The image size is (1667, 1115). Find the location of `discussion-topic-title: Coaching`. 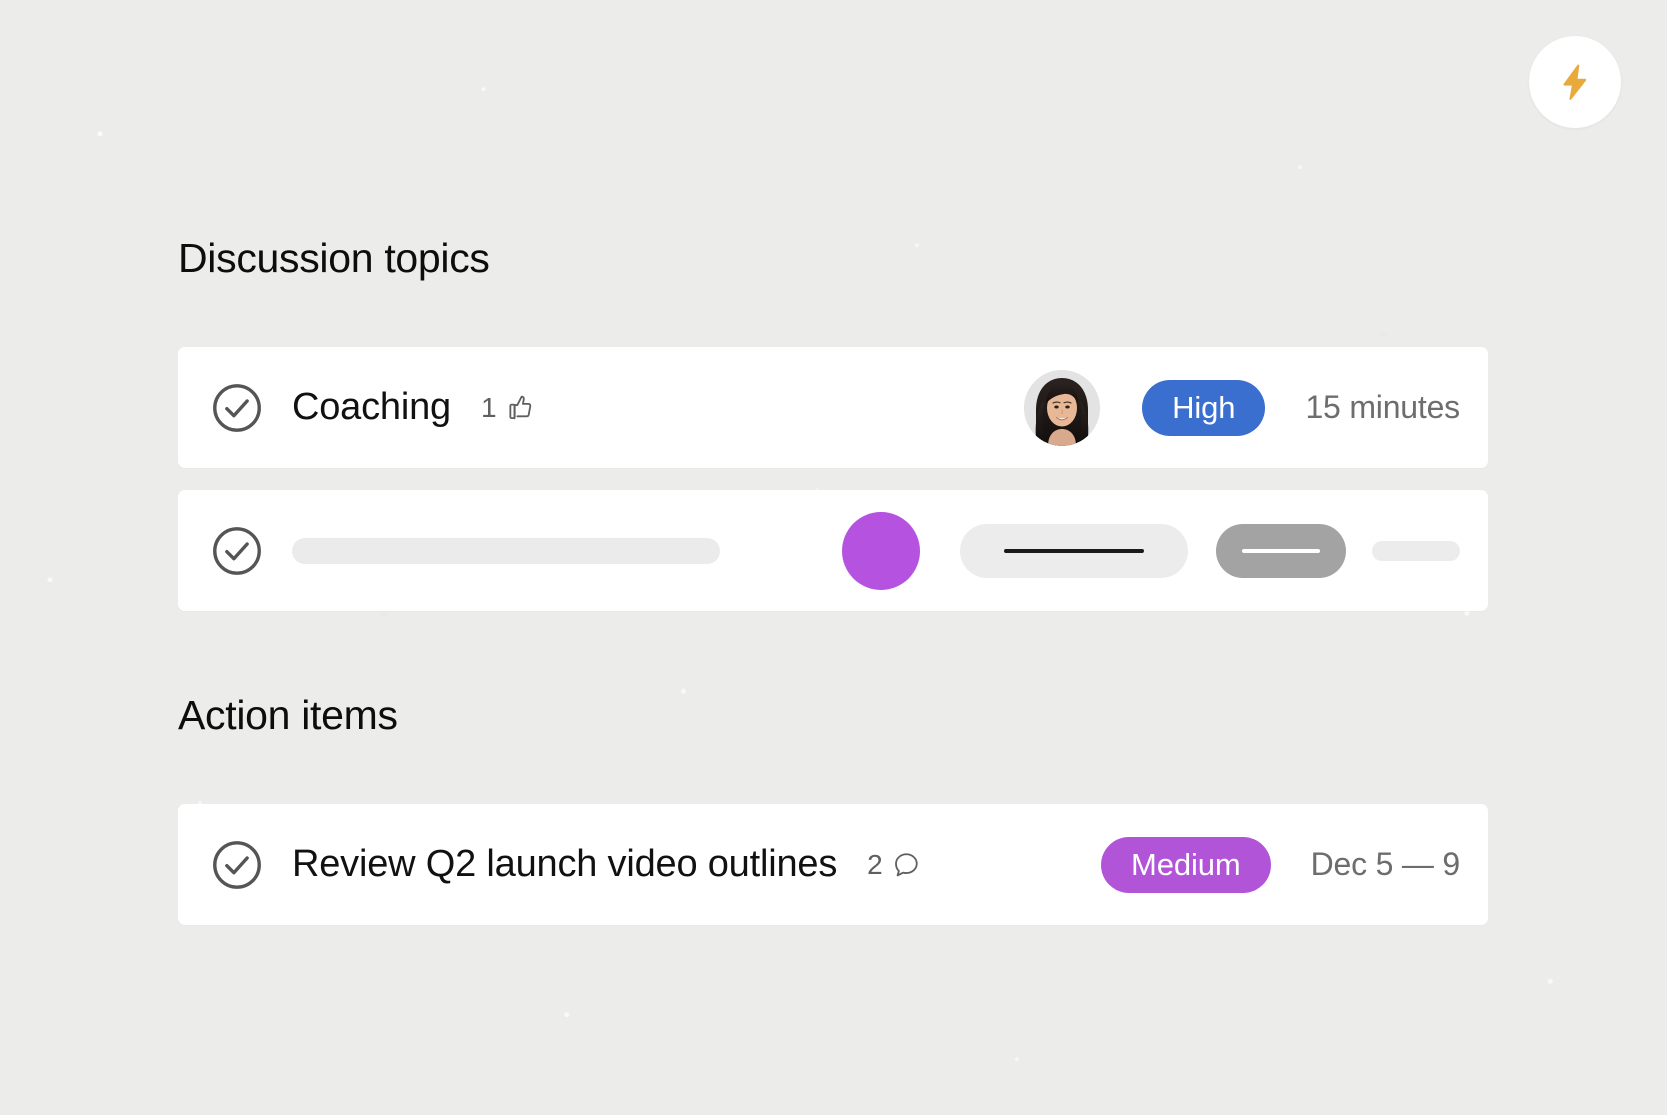

discussion-topic-title: Coaching is located at coordinates (371, 407).